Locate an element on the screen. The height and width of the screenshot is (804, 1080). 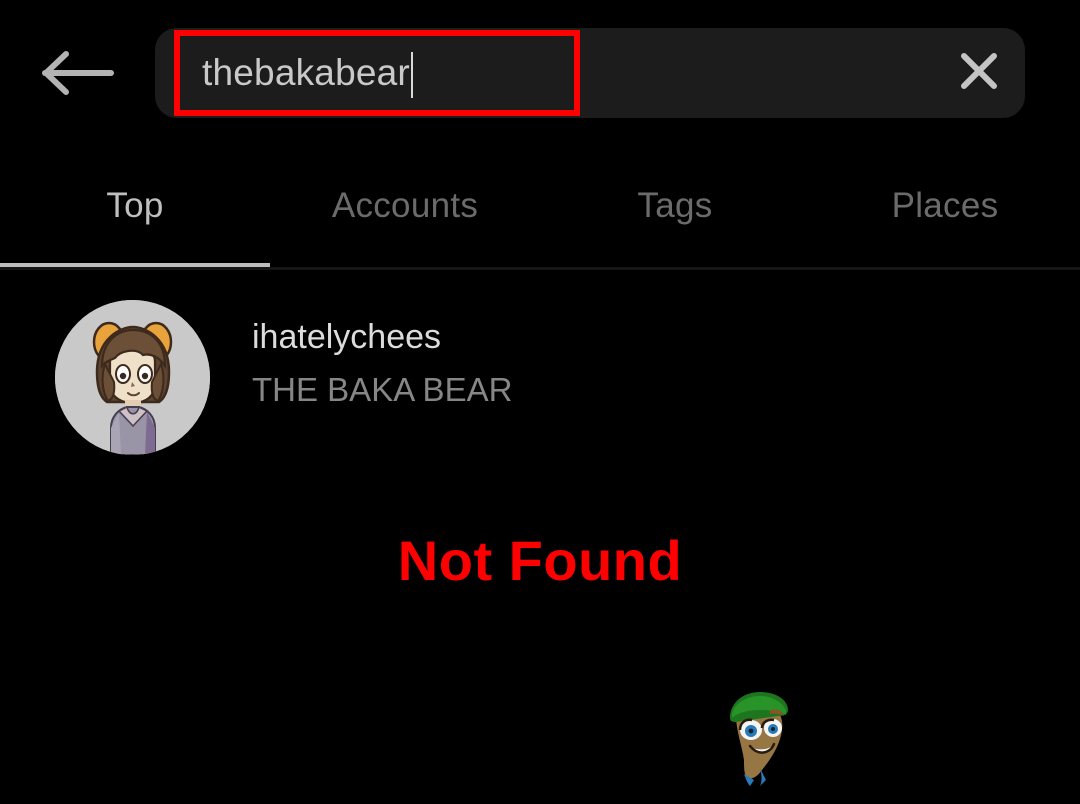
result-fullname: THE BAKA BEAR is located at coordinates (382, 389).